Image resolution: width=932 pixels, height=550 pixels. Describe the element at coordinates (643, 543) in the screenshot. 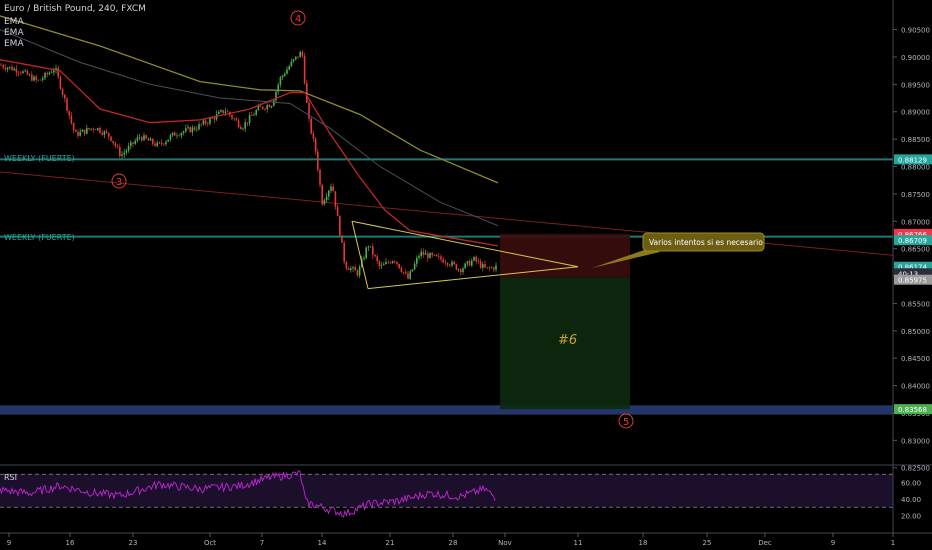

I see `x-tick-label: 18` at that location.